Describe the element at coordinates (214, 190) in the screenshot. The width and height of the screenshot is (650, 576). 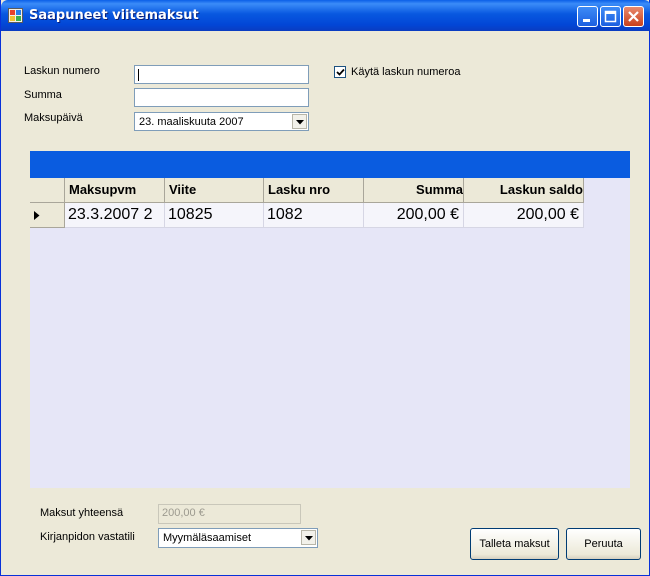
I see `column-header-viite: Viite` at that location.